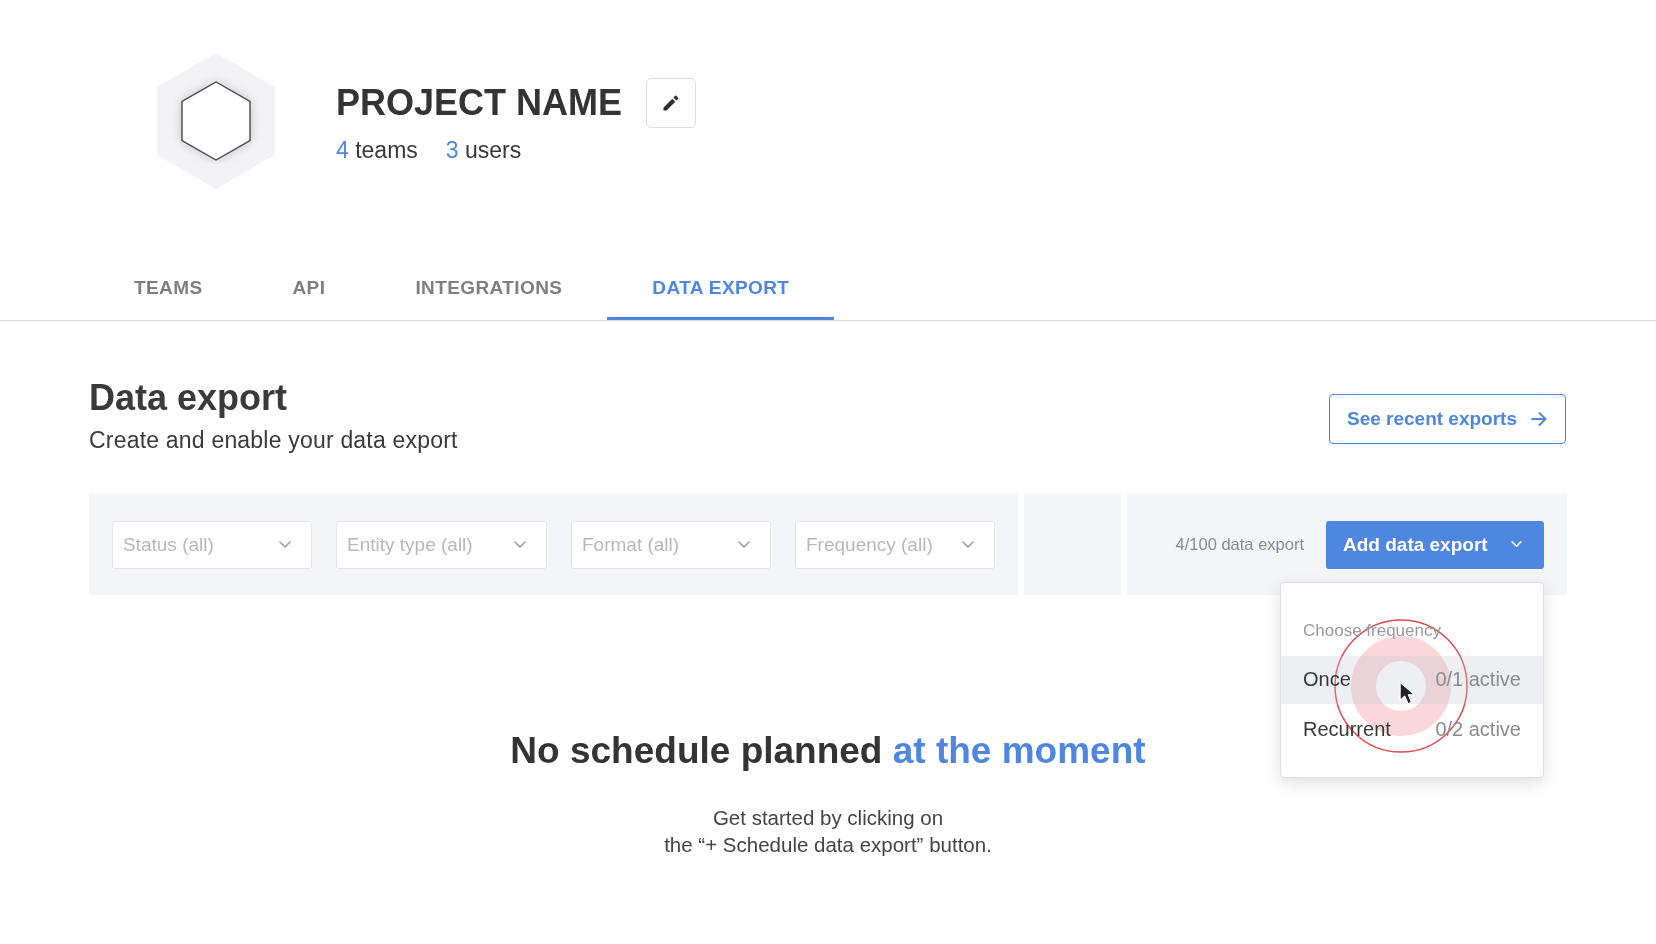  Describe the element at coordinates (479, 103) in the screenshot. I see `project-name: PROJECT NAME` at that location.